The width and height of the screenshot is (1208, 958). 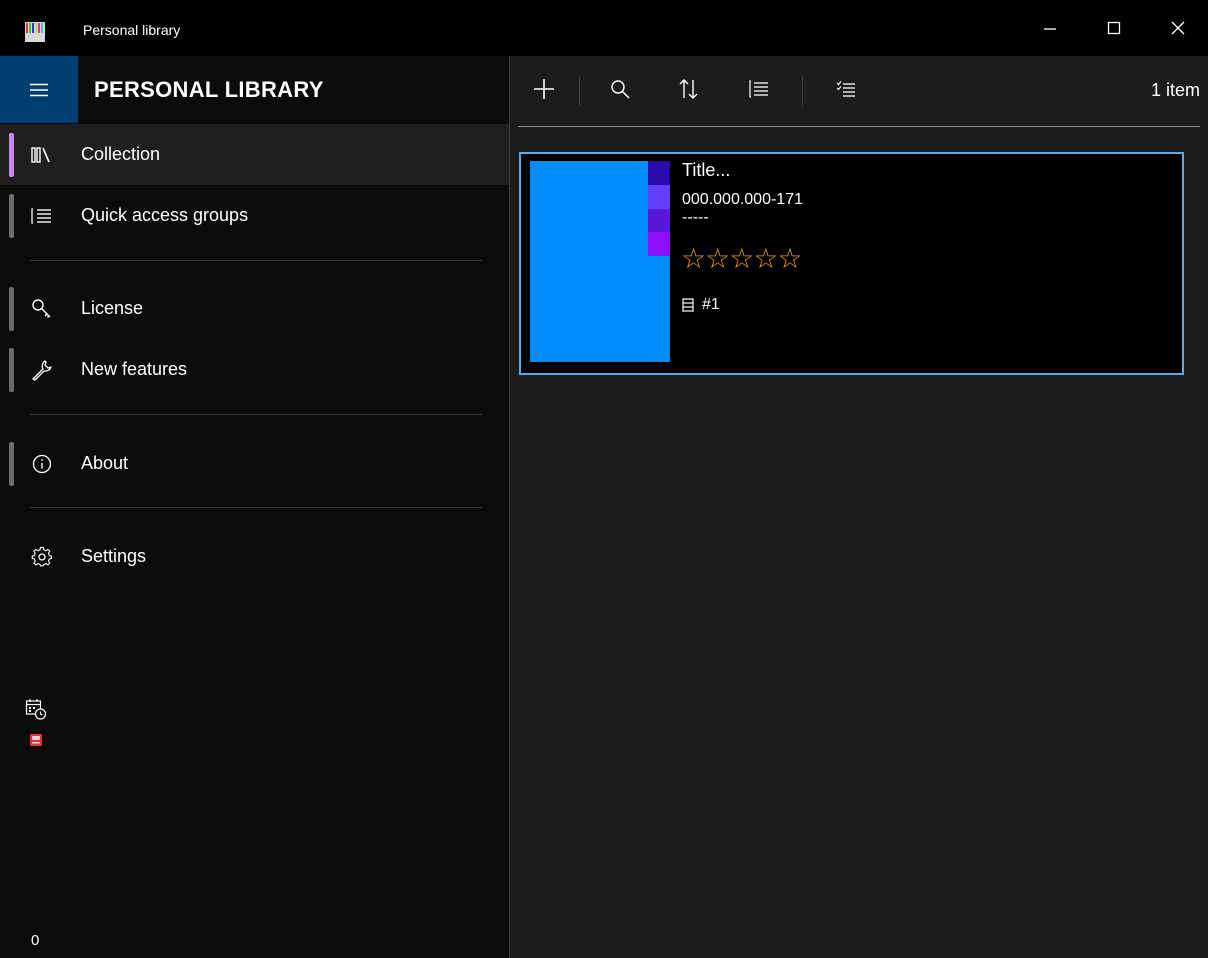 What do you see at coordinates (121, 154) in the screenshot?
I see `sidebar-item-label: Collection` at bounding box center [121, 154].